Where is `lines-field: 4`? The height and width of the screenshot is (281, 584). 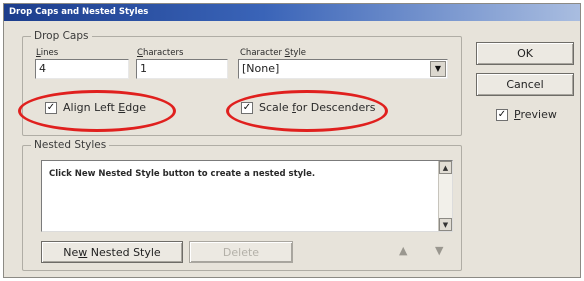 lines-field: 4 is located at coordinates (82, 69).